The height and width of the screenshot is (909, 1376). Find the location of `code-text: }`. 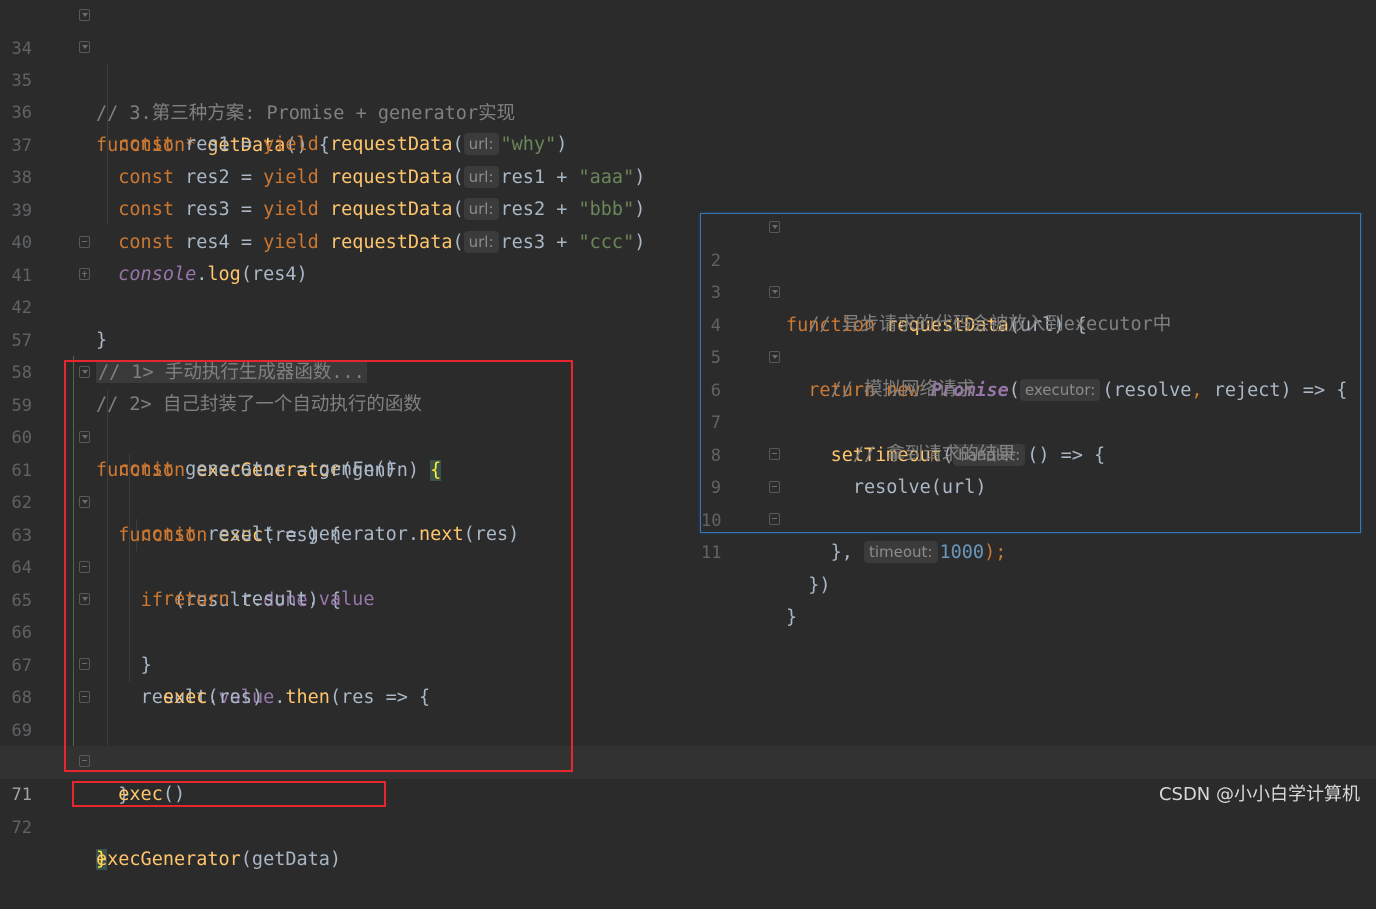

code-text: } is located at coordinates (792, 617).